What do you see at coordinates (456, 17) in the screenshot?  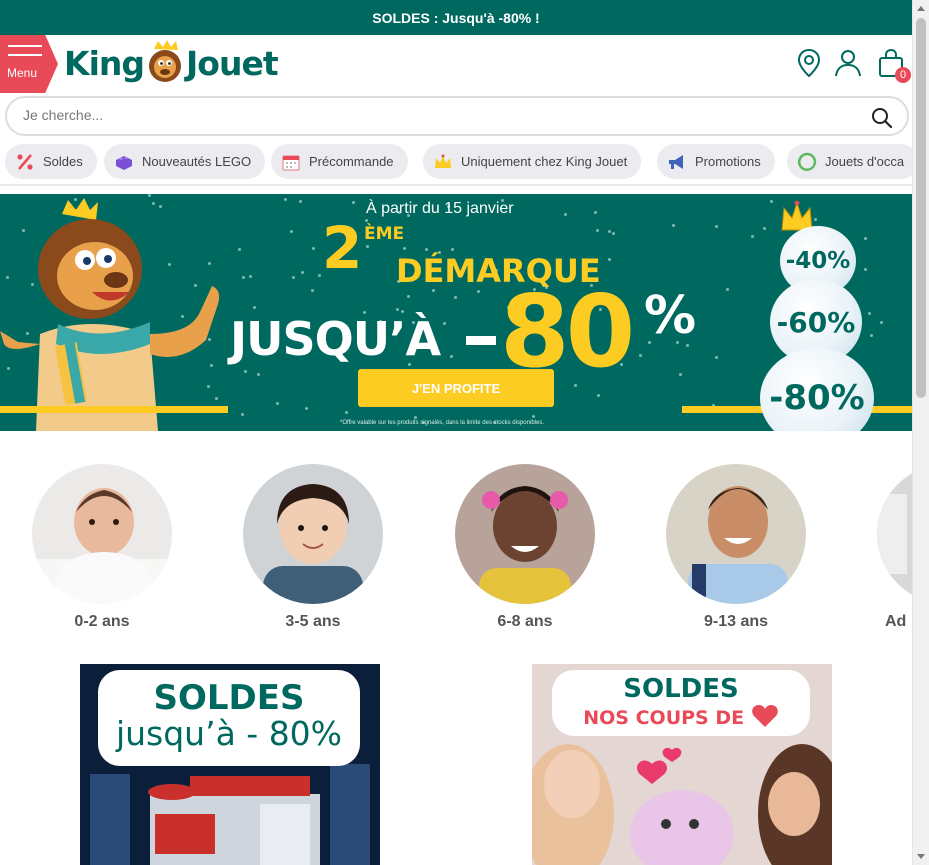 I see `promo-top-bar: SOLDES : Jusqu'à -80% !` at bounding box center [456, 17].